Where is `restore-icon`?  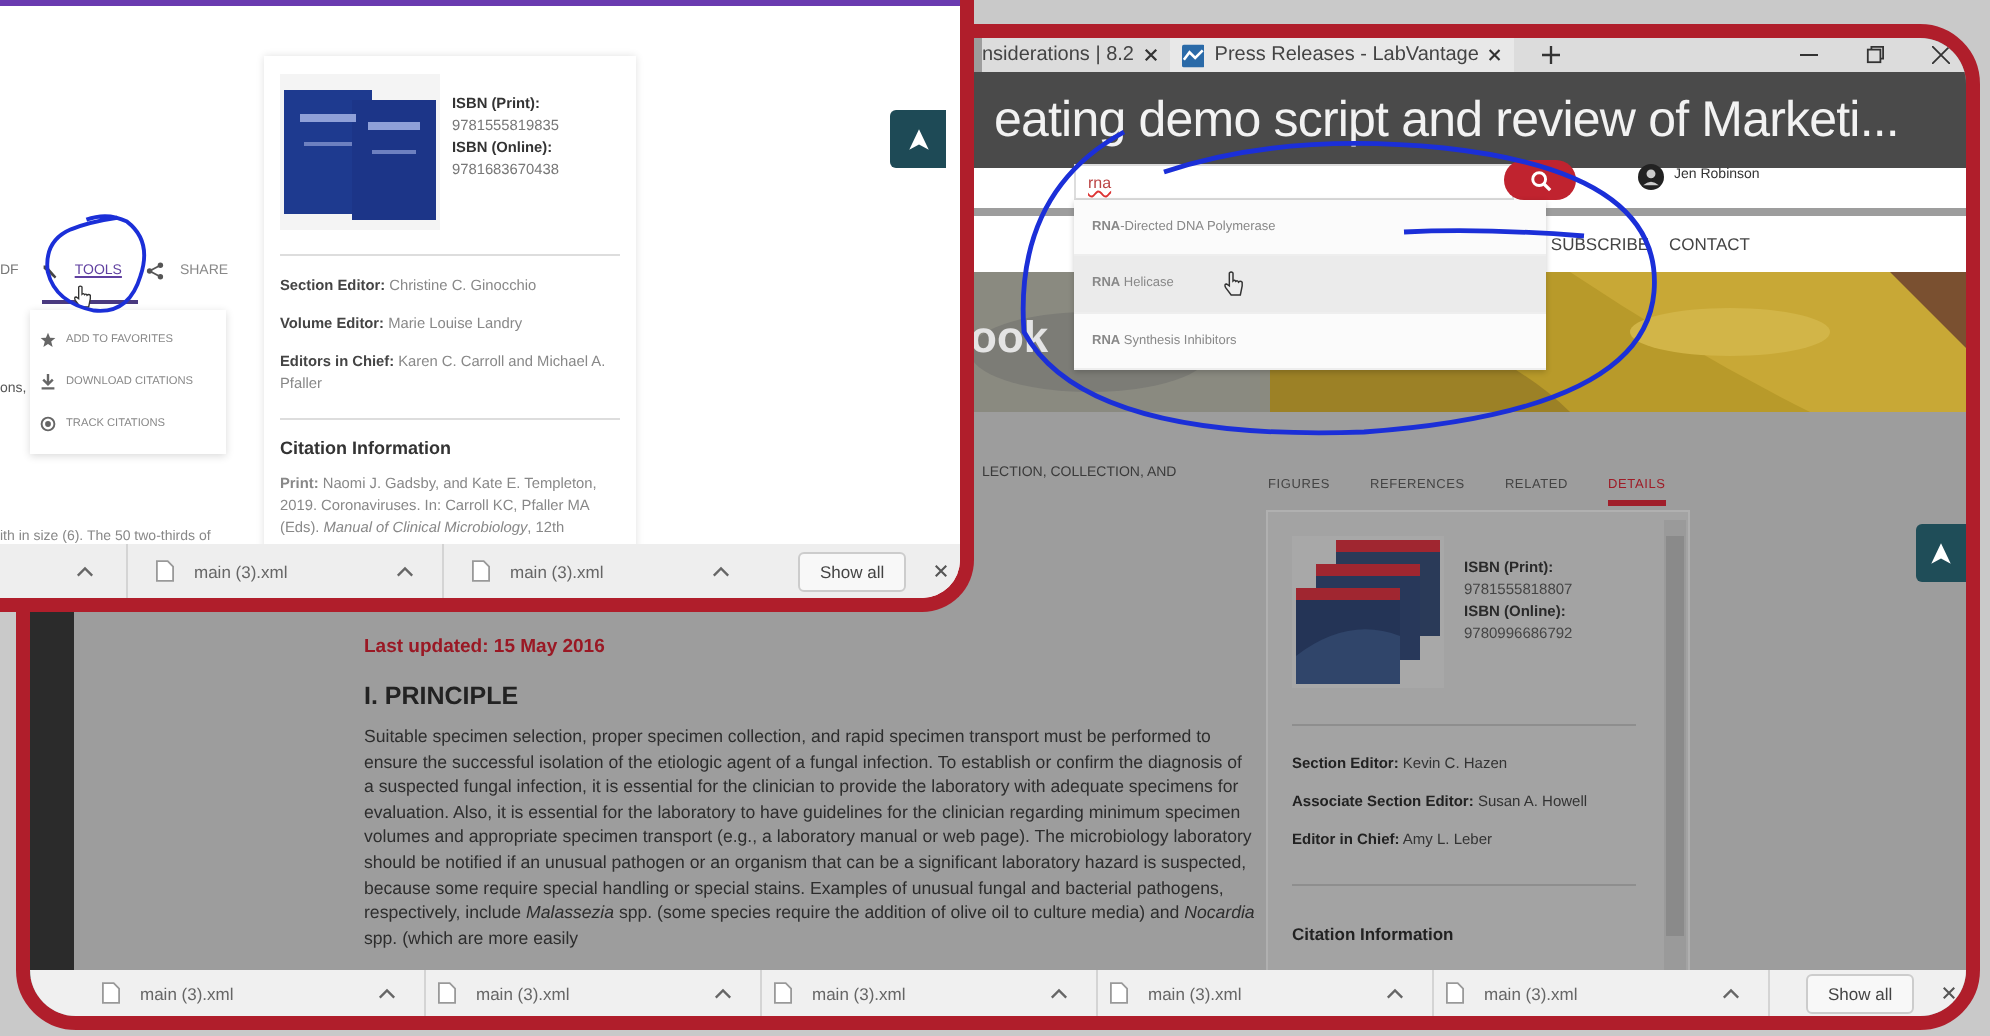
restore-icon is located at coordinates (1875, 55).